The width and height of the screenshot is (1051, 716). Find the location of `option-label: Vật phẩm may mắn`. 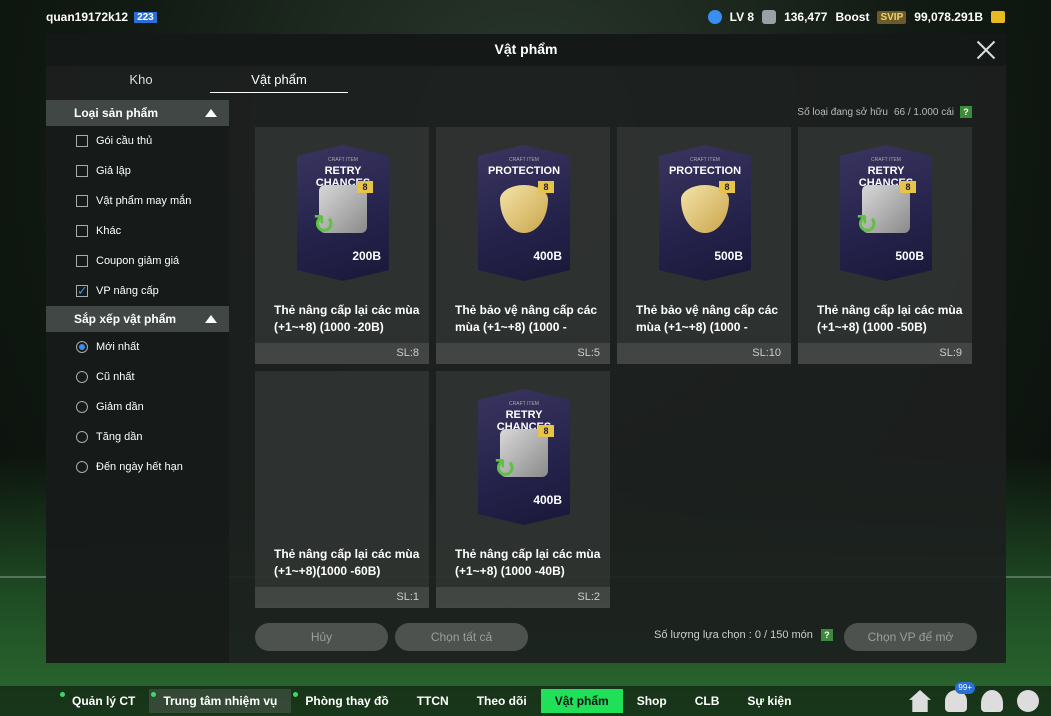

option-label: Vật phẩm may mắn is located at coordinates (144, 201).